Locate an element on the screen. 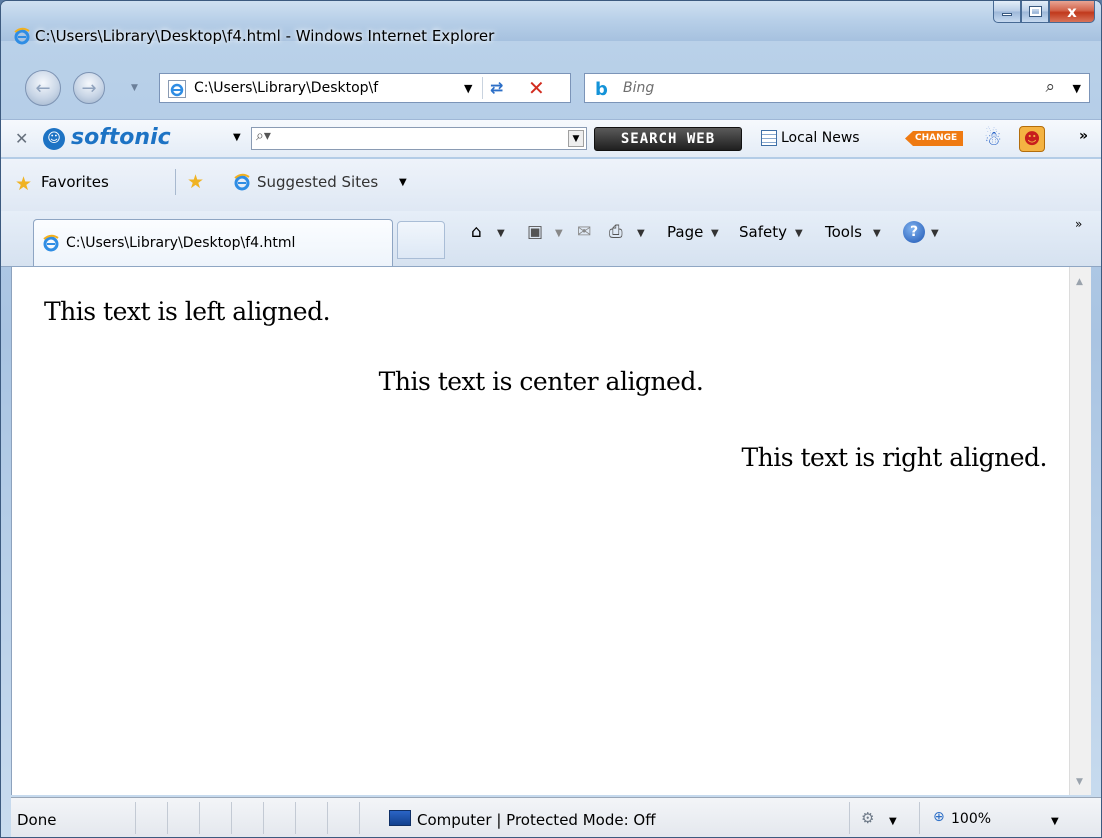  help-icon: ? is located at coordinates (914, 232).